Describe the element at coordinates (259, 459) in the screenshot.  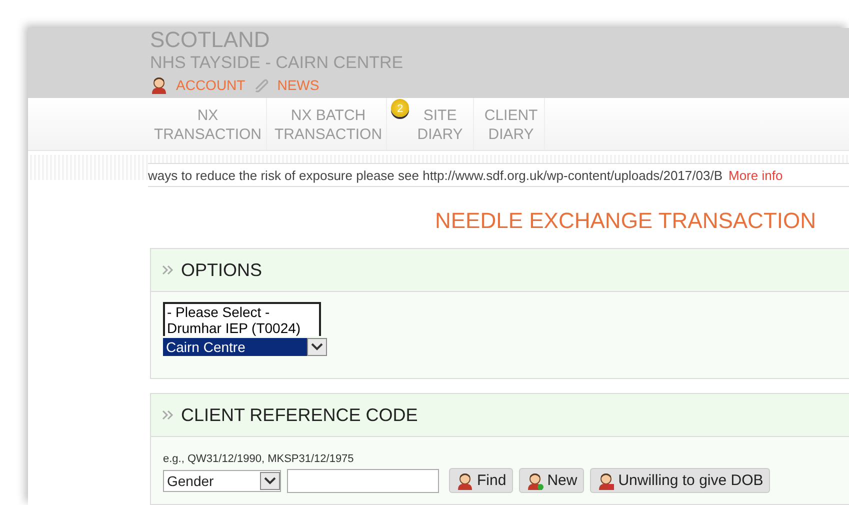
I see `format-hint: e.g., QW31/12/1990, MKSP31/12/1975` at that location.